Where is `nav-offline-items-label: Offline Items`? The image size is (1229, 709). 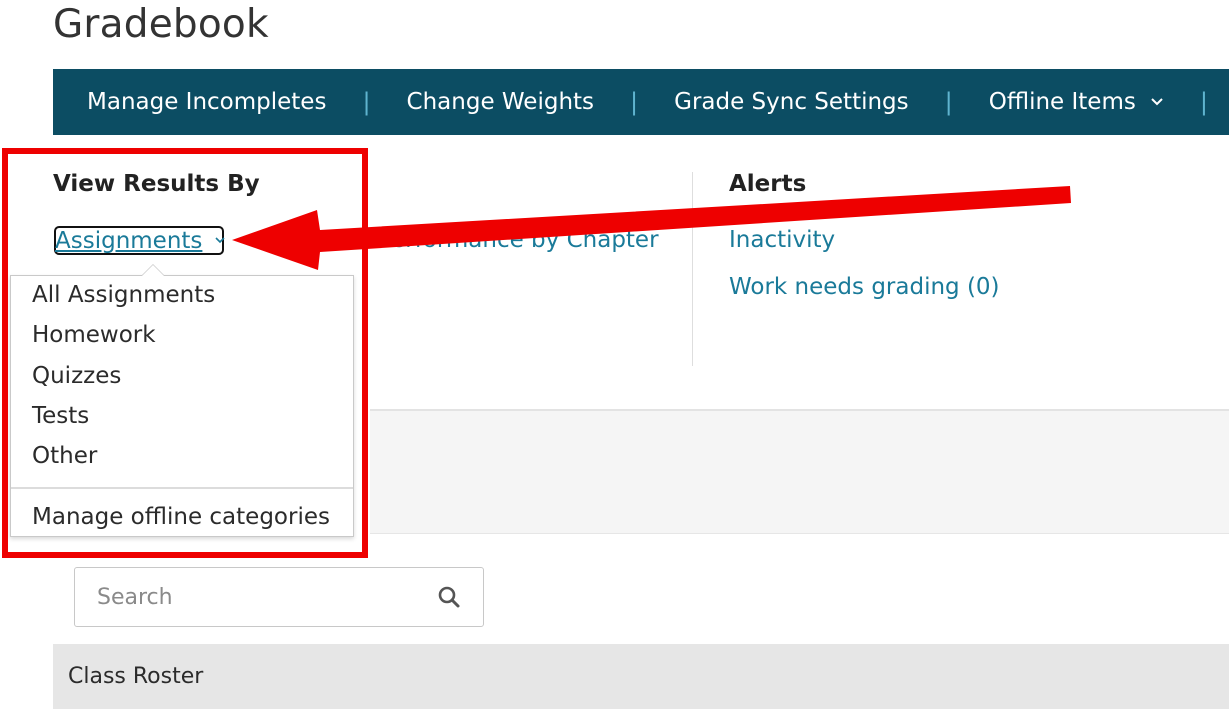 nav-offline-items-label: Offline Items is located at coordinates (1062, 102).